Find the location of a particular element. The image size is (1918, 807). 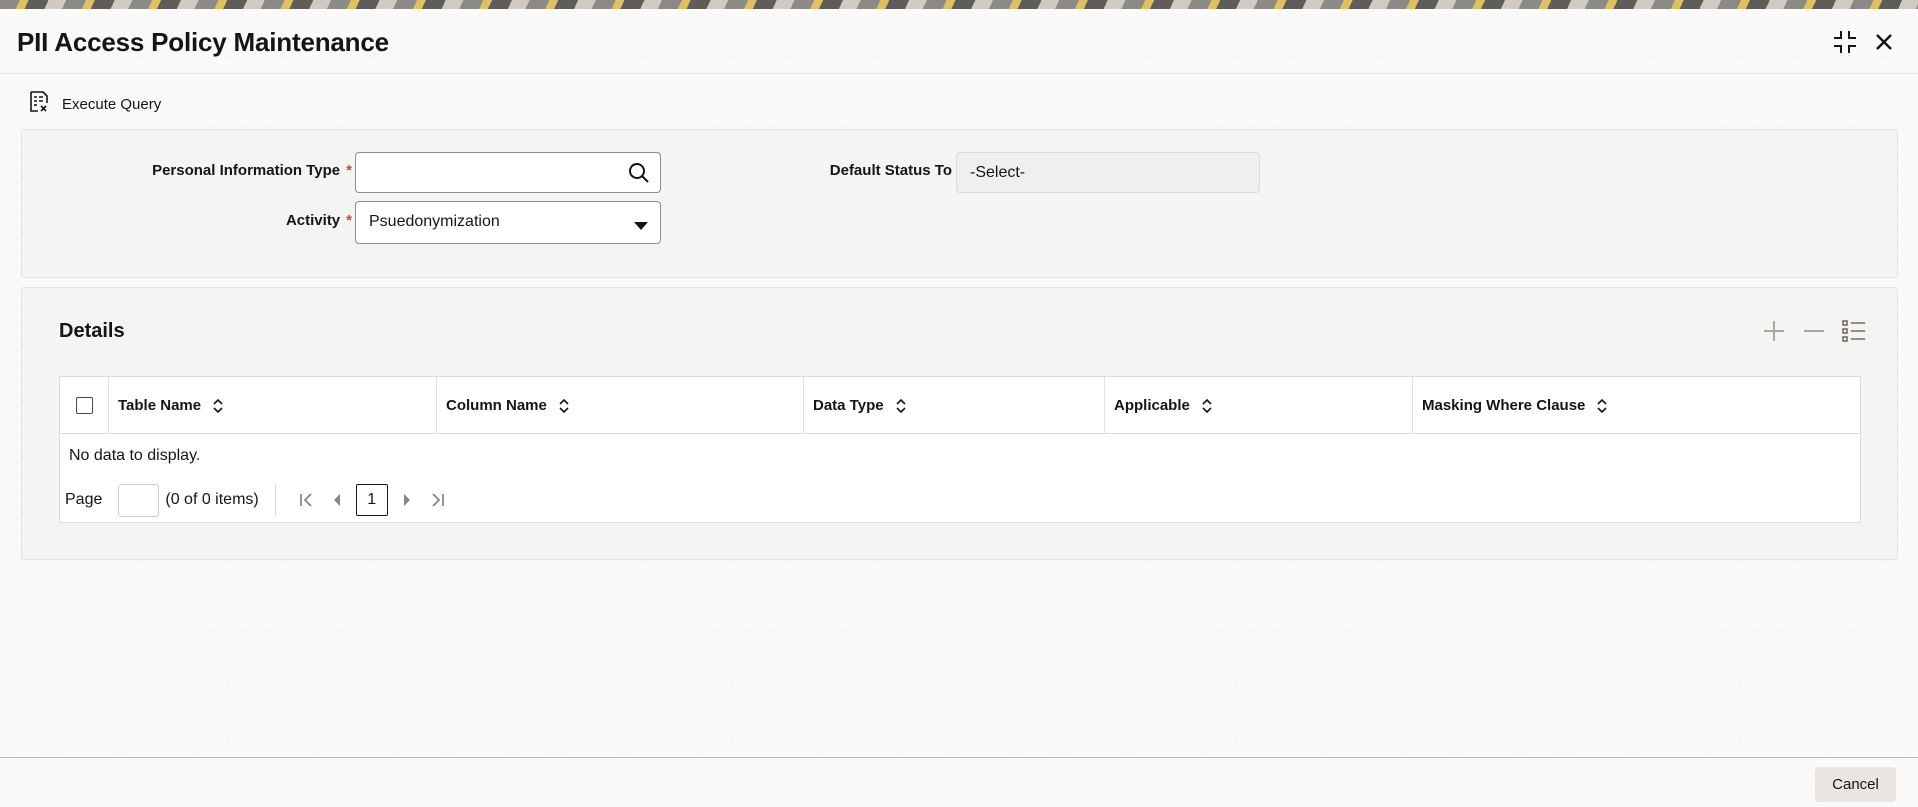

default-status-select: -Select- is located at coordinates (1108, 172).